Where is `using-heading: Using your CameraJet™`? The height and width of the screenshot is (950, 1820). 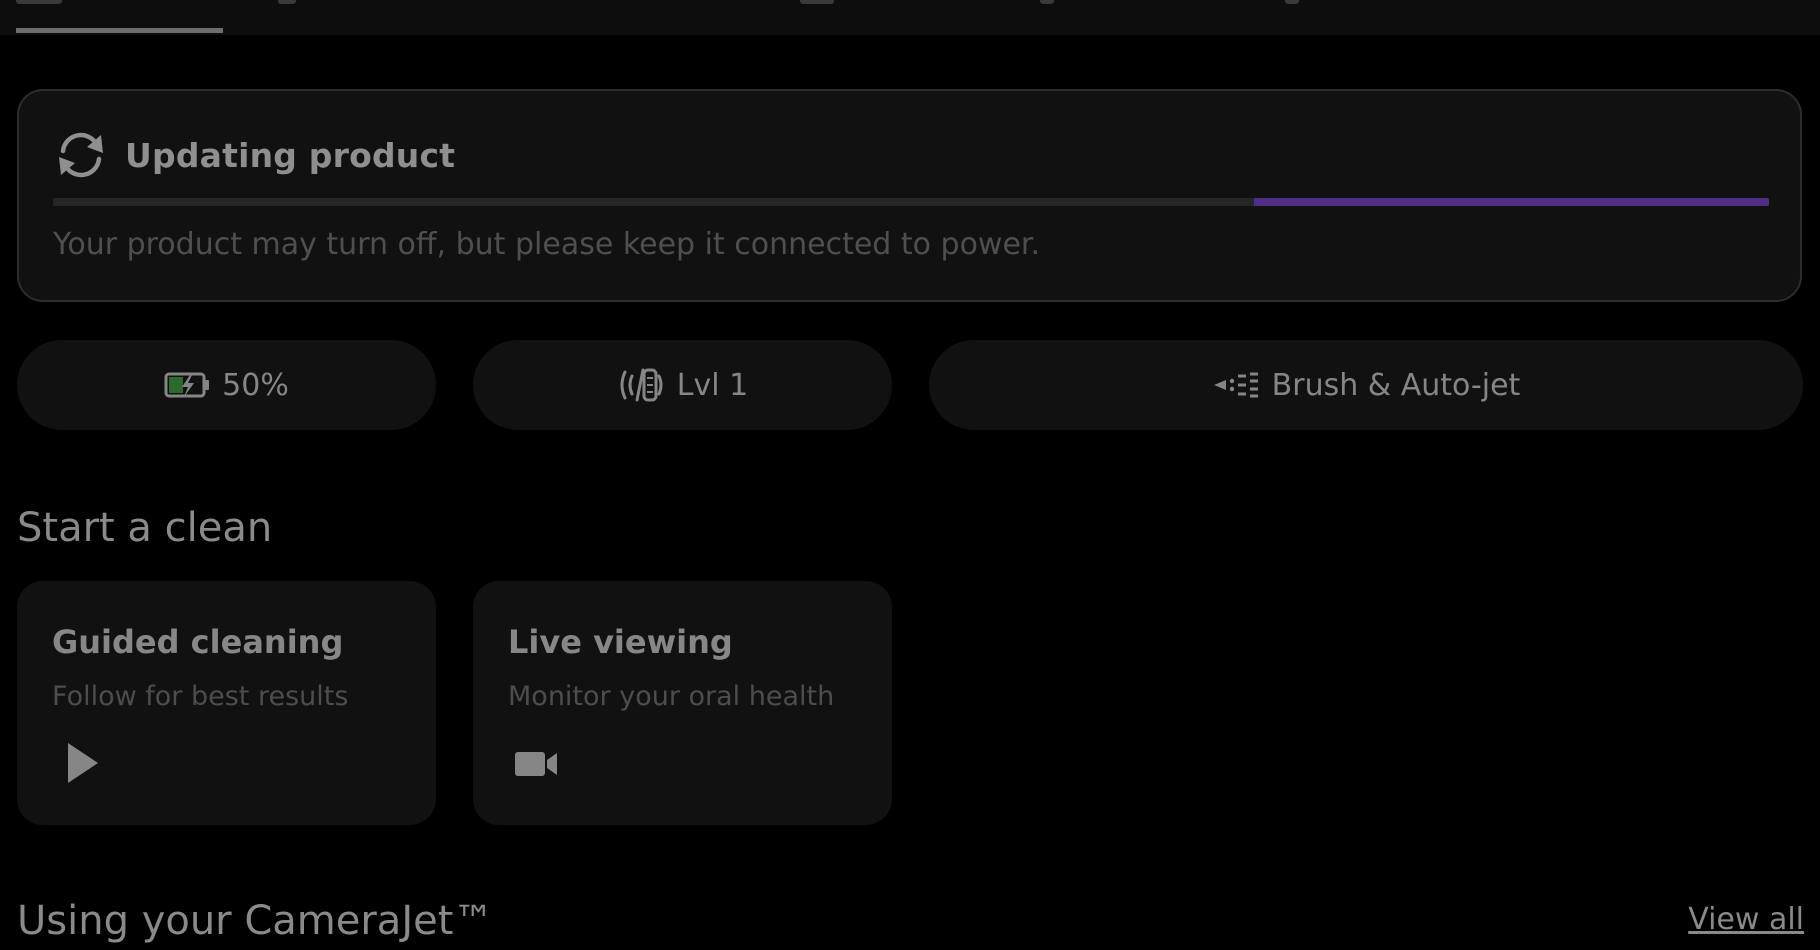 using-heading: Using your CameraJet™ is located at coordinates (255, 921).